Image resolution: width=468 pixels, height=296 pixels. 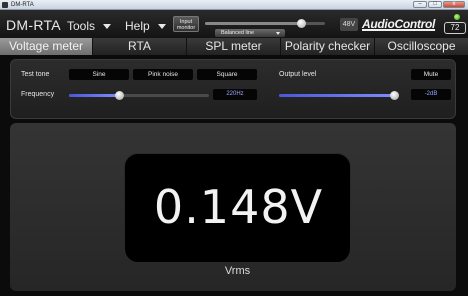 What do you see at coordinates (137, 26) in the screenshot?
I see `help-menu-label: Help` at bounding box center [137, 26].